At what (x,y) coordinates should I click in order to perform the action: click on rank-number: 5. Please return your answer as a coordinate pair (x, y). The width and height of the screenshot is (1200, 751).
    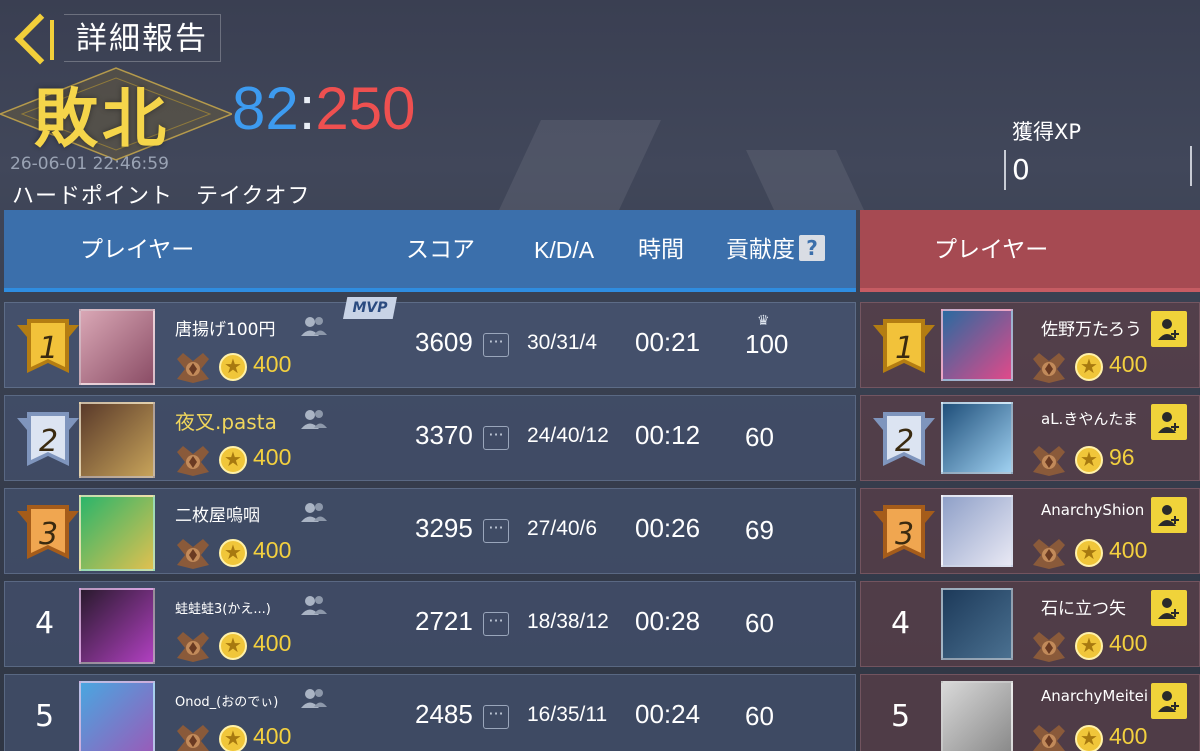
    Looking at the image, I should click on (901, 716).